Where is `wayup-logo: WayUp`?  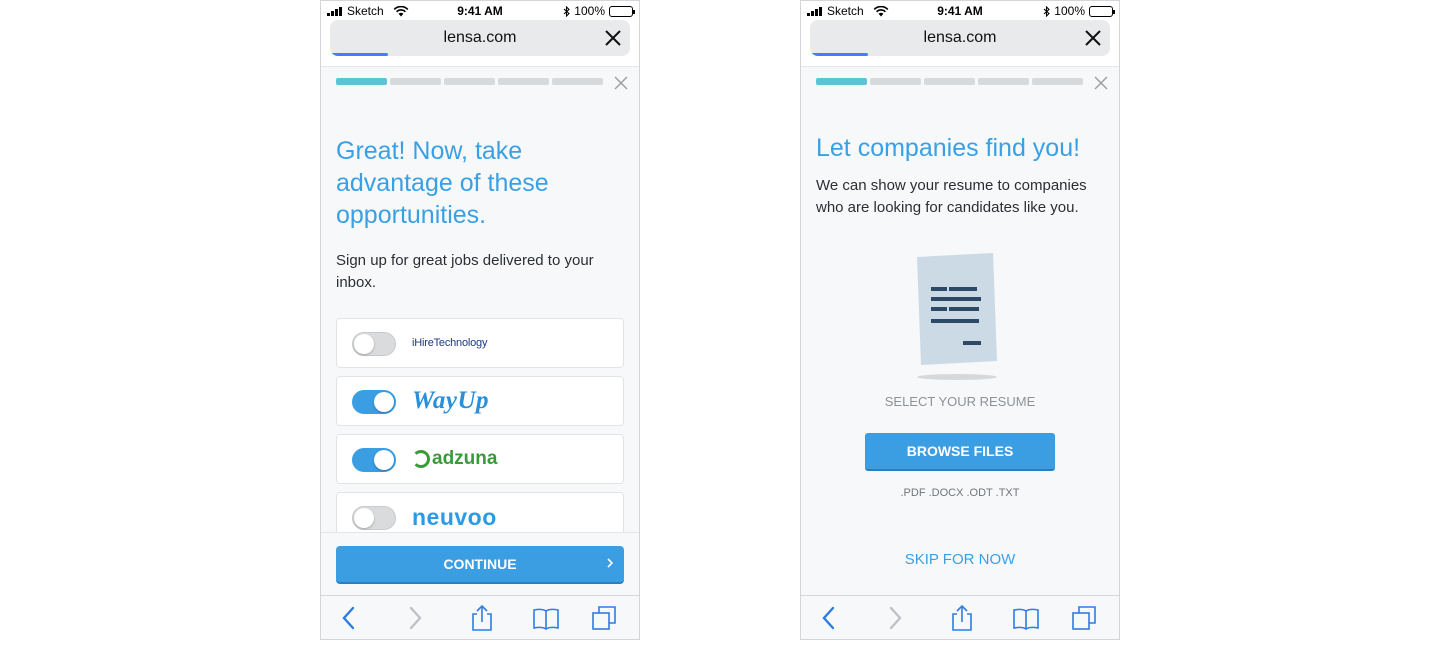
wayup-logo: WayUp is located at coordinates (450, 401).